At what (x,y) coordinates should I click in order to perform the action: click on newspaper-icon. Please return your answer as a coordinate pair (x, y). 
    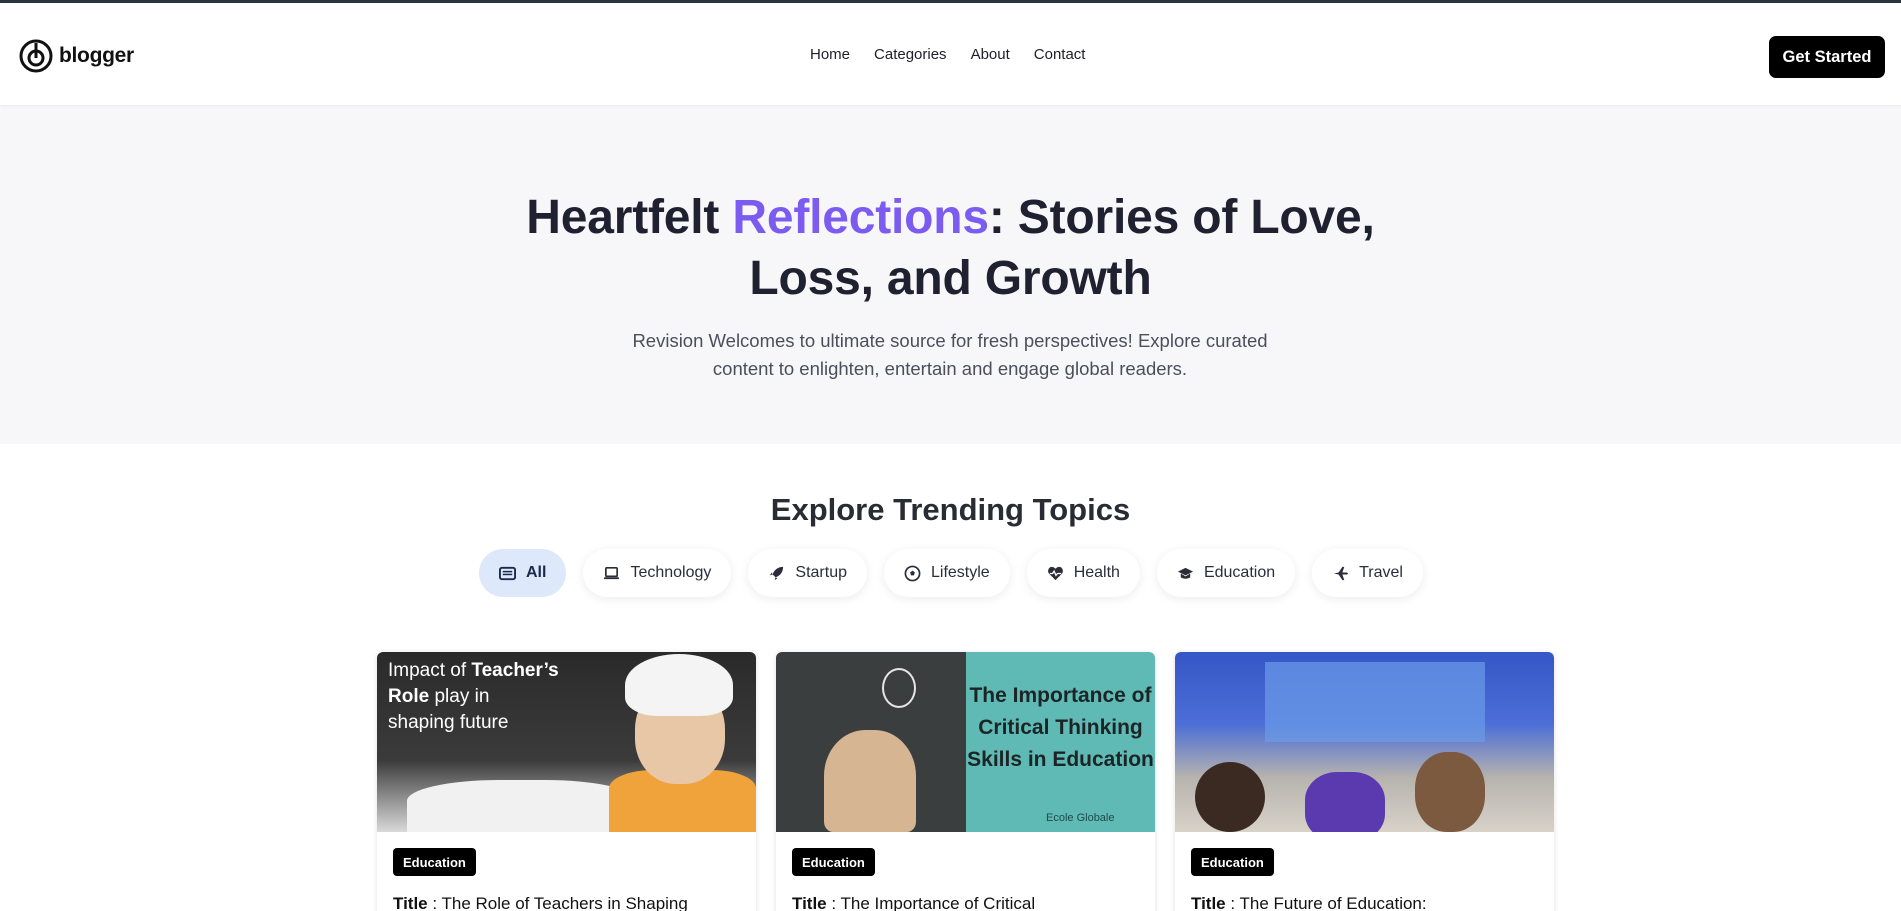
    Looking at the image, I should click on (507, 573).